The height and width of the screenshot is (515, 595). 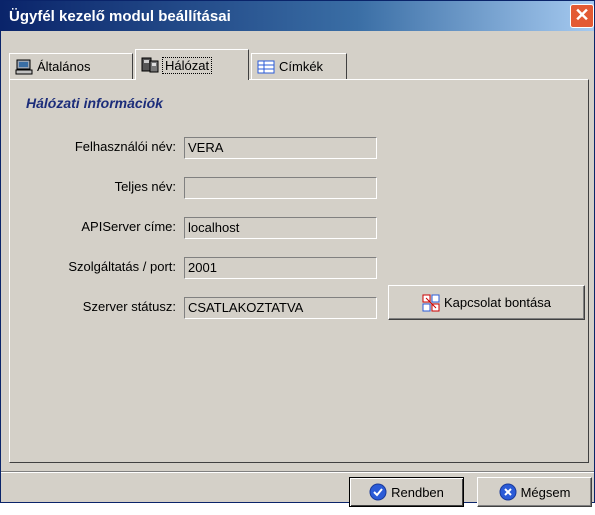 What do you see at coordinates (280, 148) in the screenshot?
I see `username-field: VERA` at bounding box center [280, 148].